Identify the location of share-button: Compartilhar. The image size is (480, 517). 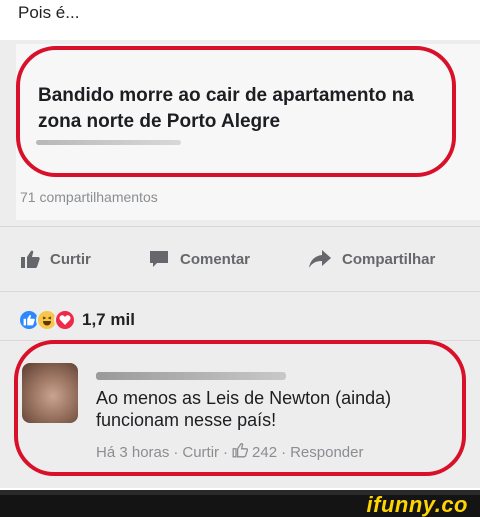
(371, 259).